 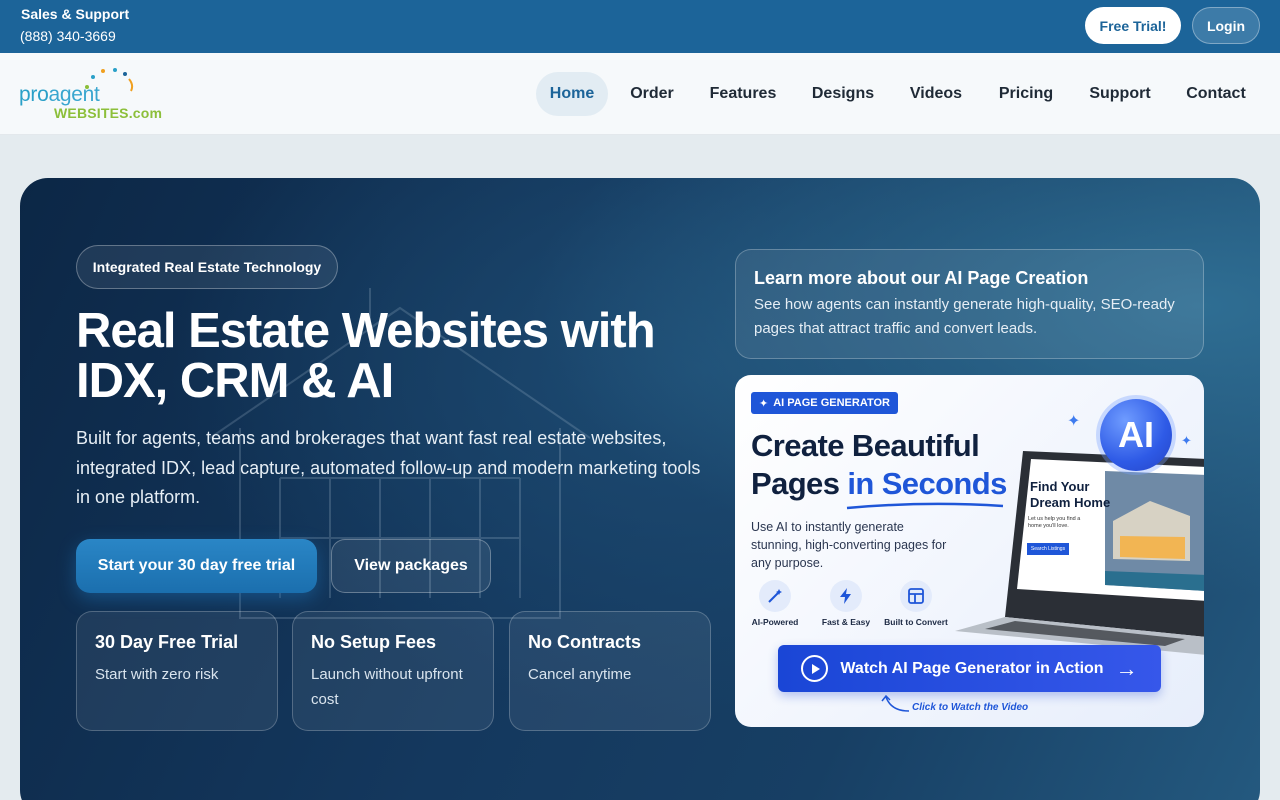 What do you see at coordinates (831, 403) in the screenshot?
I see `ai-tag-label: AI PAGE GENERATOR` at bounding box center [831, 403].